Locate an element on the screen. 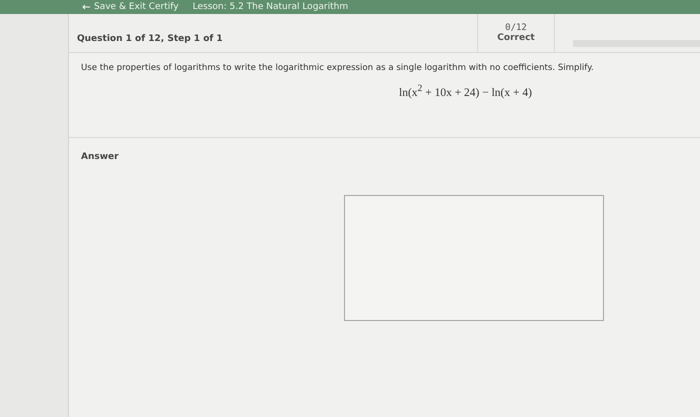 This screenshot has height=417, width=700. score-label: Correct is located at coordinates (516, 38).